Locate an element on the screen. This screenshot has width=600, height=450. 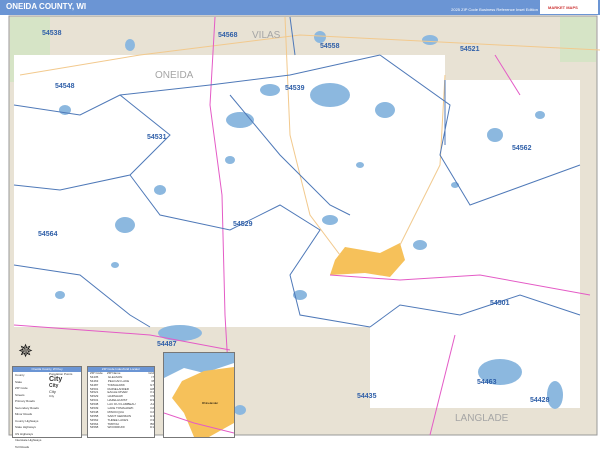
forest-area is located at coordinates (578, 39).